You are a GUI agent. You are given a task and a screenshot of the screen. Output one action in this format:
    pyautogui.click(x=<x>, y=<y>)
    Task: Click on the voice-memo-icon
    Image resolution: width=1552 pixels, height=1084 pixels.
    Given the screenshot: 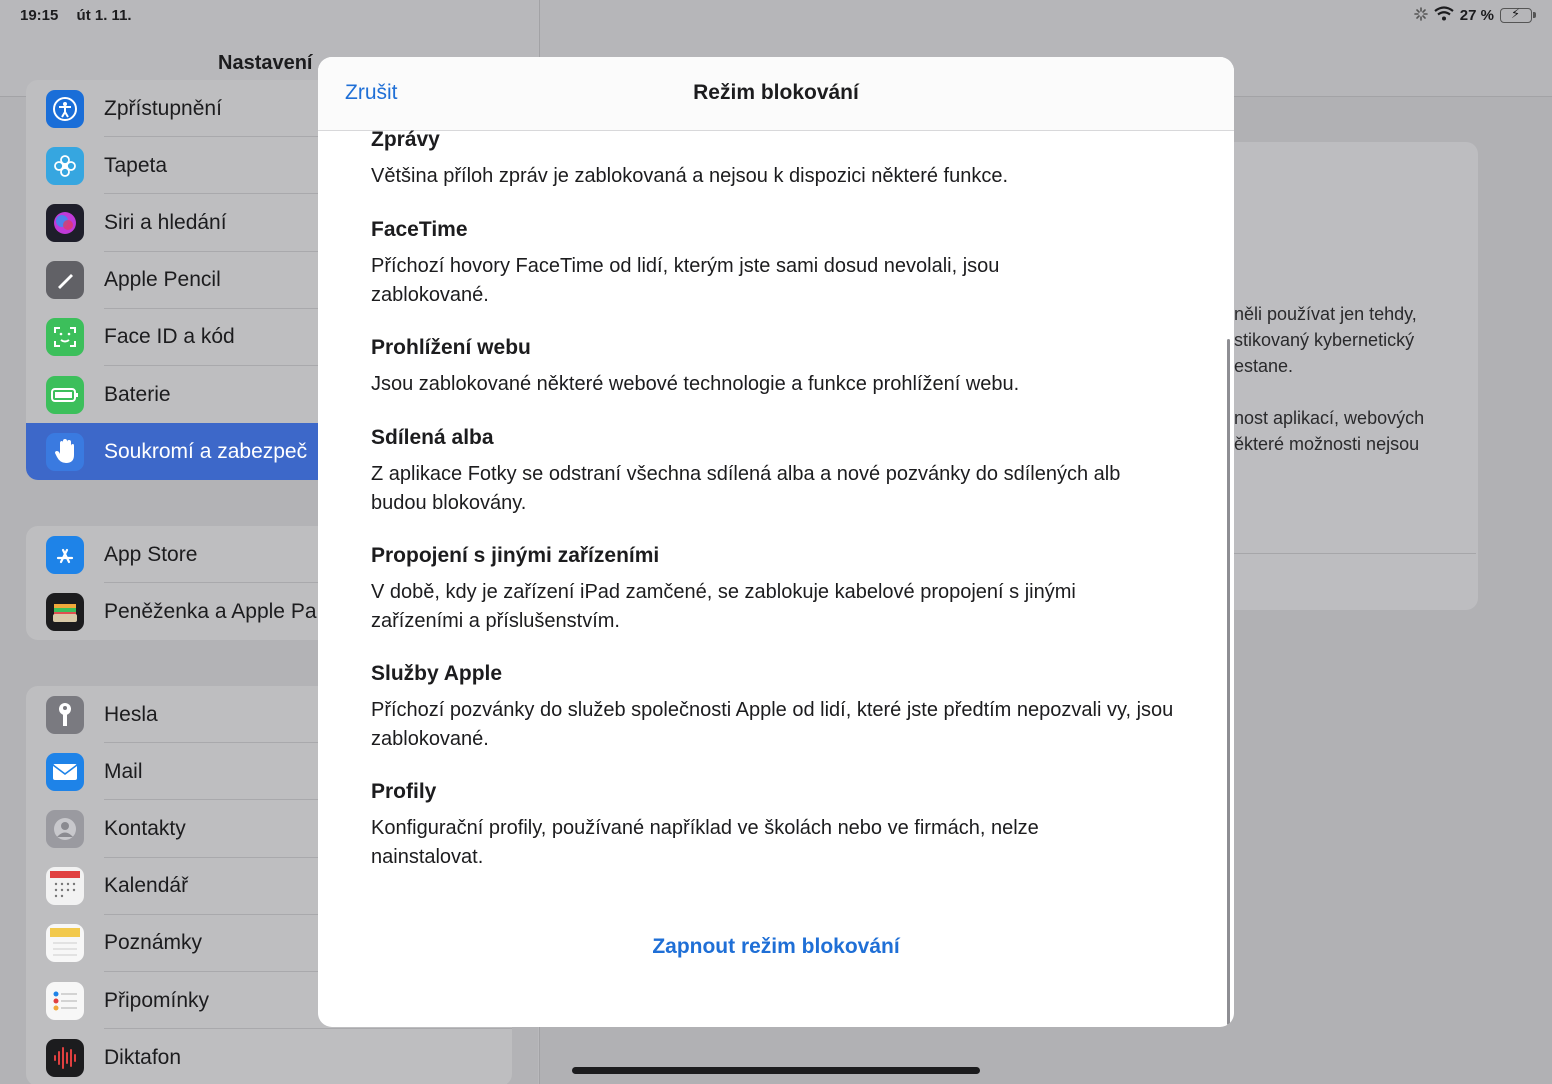 What is the action you would take?
    pyautogui.click(x=65, y=1057)
    